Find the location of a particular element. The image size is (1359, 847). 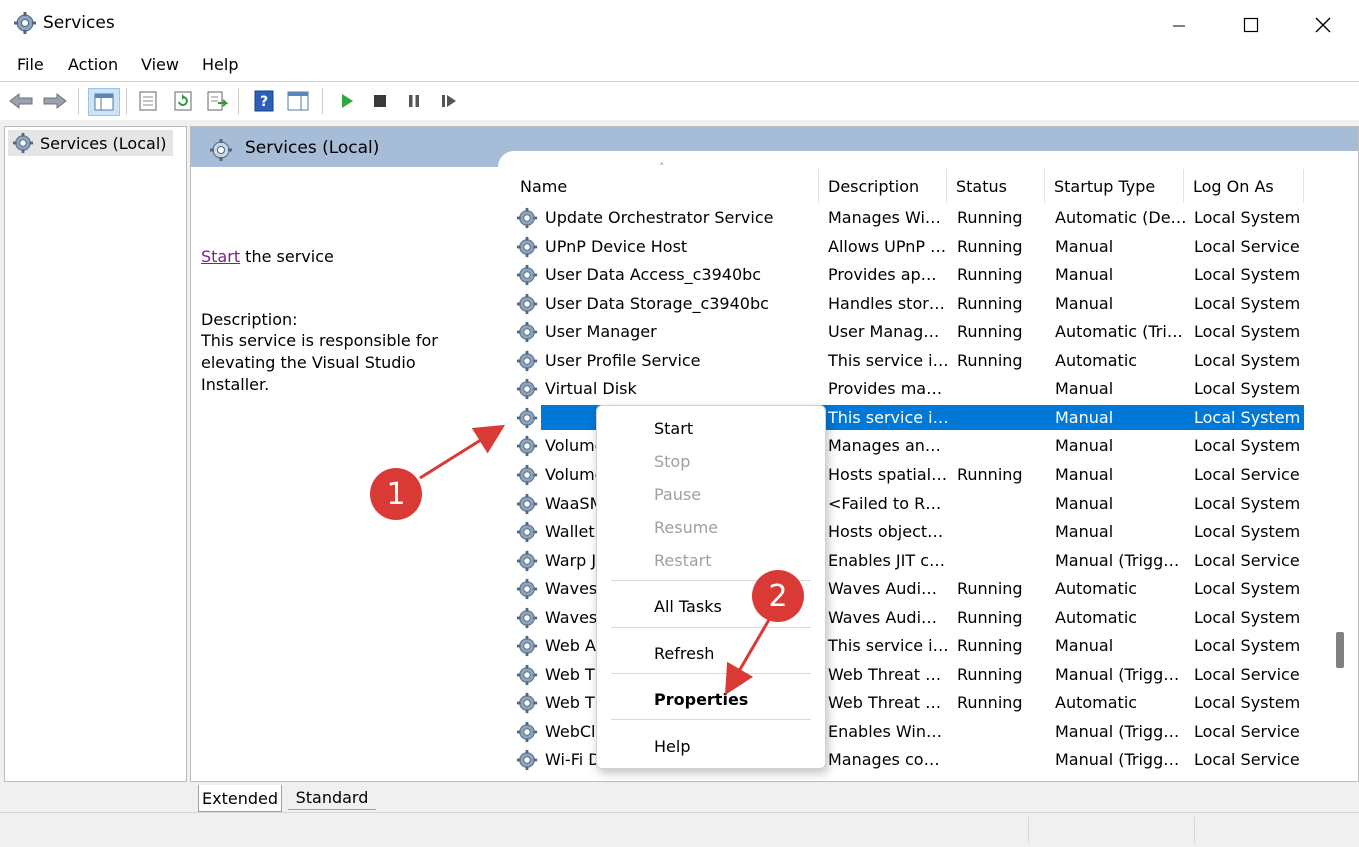

annotation-arrows is located at coordinates (595, 560).